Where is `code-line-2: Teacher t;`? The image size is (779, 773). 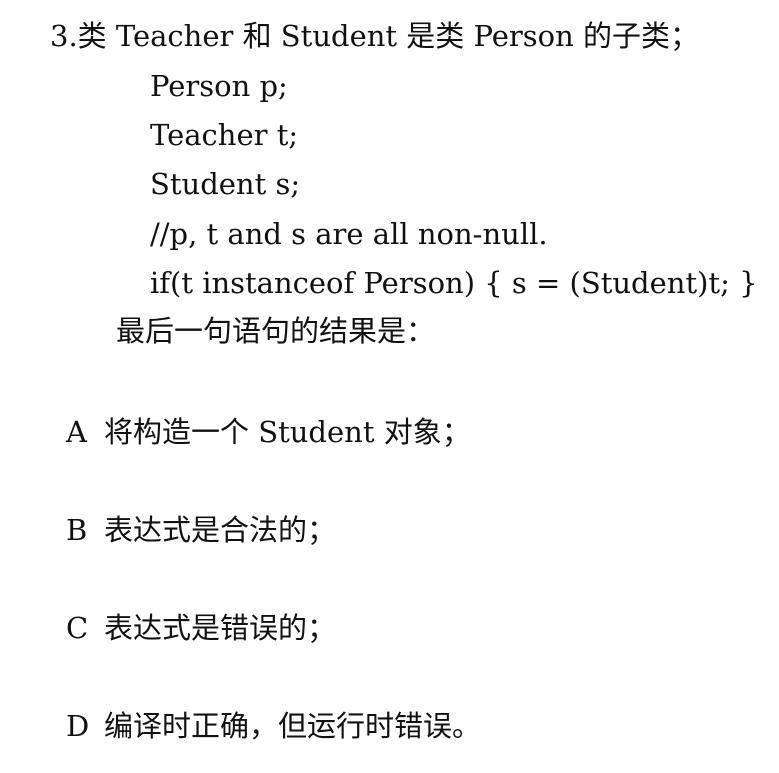
code-line-2: Teacher t; is located at coordinates (224, 135).